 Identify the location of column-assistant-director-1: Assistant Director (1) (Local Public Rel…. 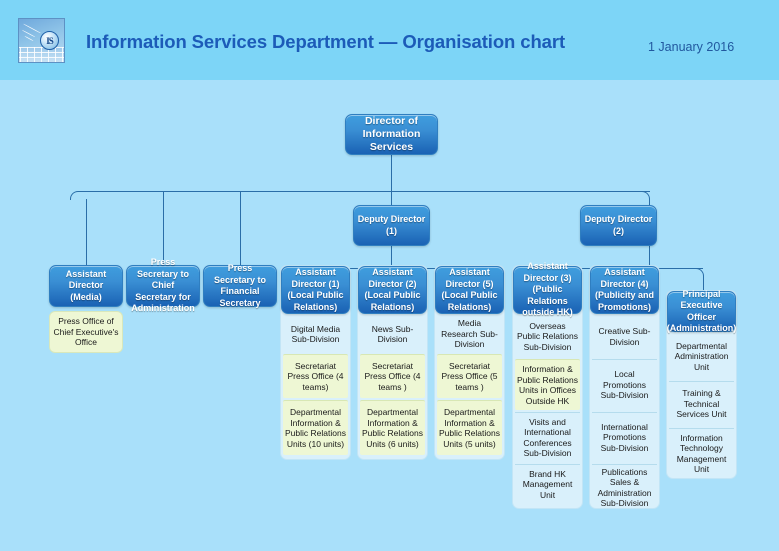
(315, 362).